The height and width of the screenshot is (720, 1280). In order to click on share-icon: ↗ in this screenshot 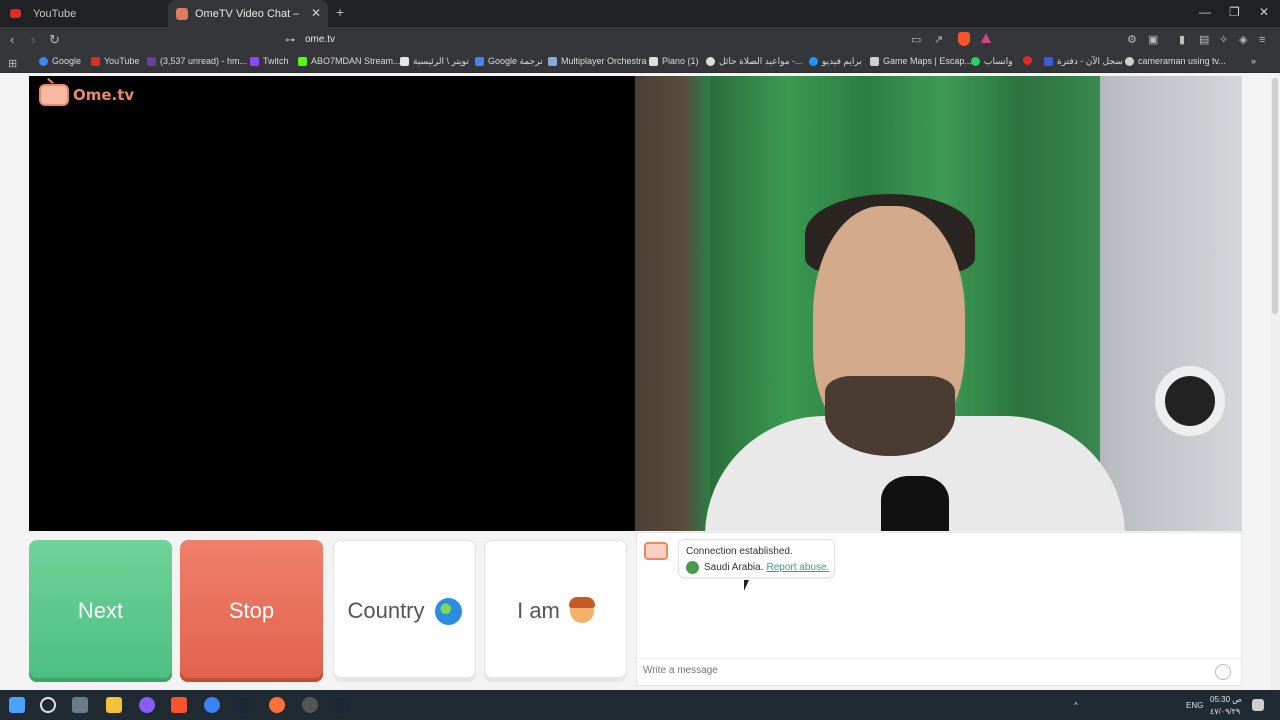, I will do `click(938, 40)`.